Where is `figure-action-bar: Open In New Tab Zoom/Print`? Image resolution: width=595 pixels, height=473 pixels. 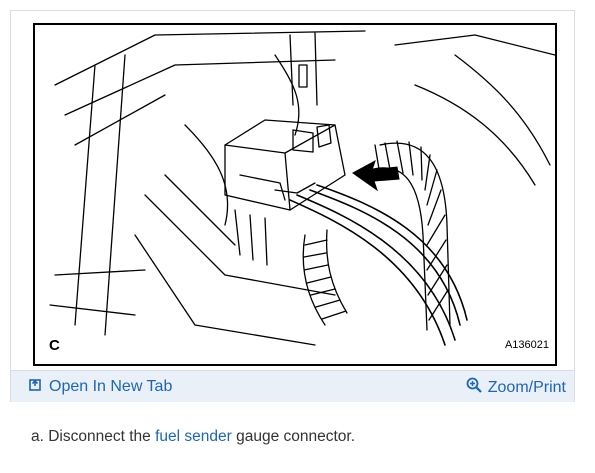 figure-action-bar: Open In New Tab Zoom/Print is located at coordinates (292, 386).